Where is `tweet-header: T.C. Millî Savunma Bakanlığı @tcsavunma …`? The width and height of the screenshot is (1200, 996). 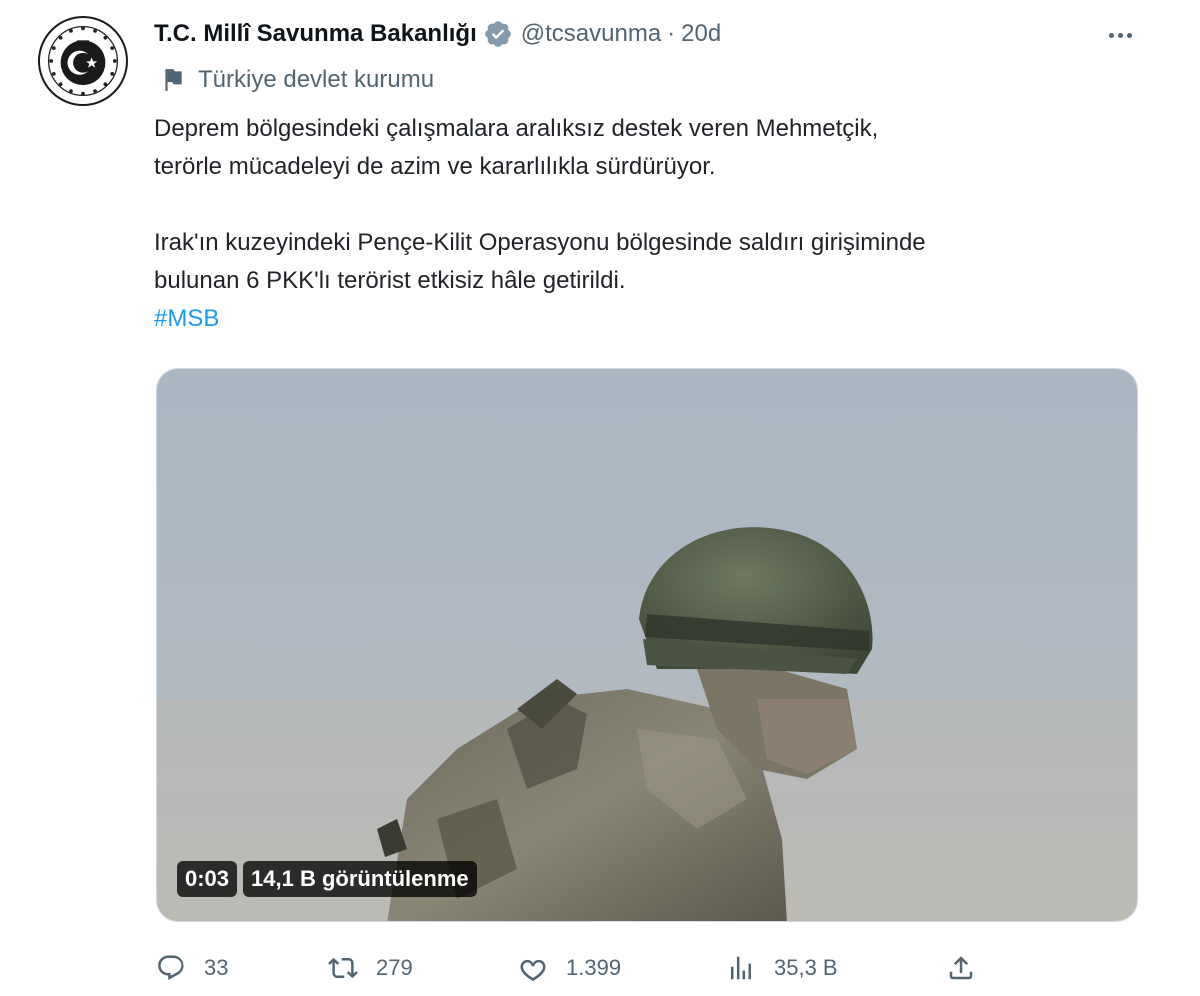
tweet-header: T.C. Millî Savunma Bakanlığı @tcsavunma … is located at coordinates (437, 34).